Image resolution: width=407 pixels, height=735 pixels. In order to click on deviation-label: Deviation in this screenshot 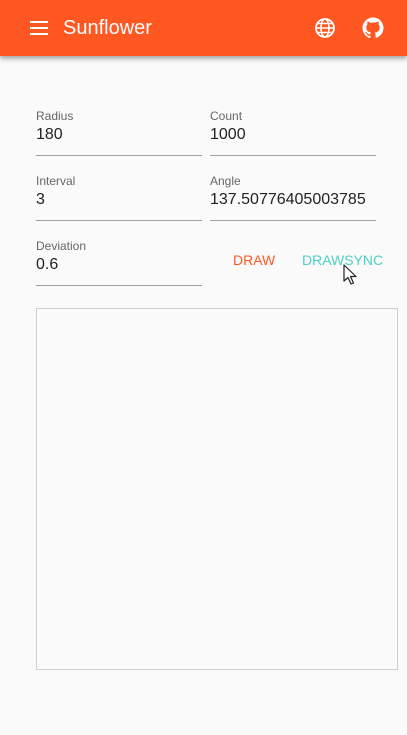, I will do `click(61, 246)`.